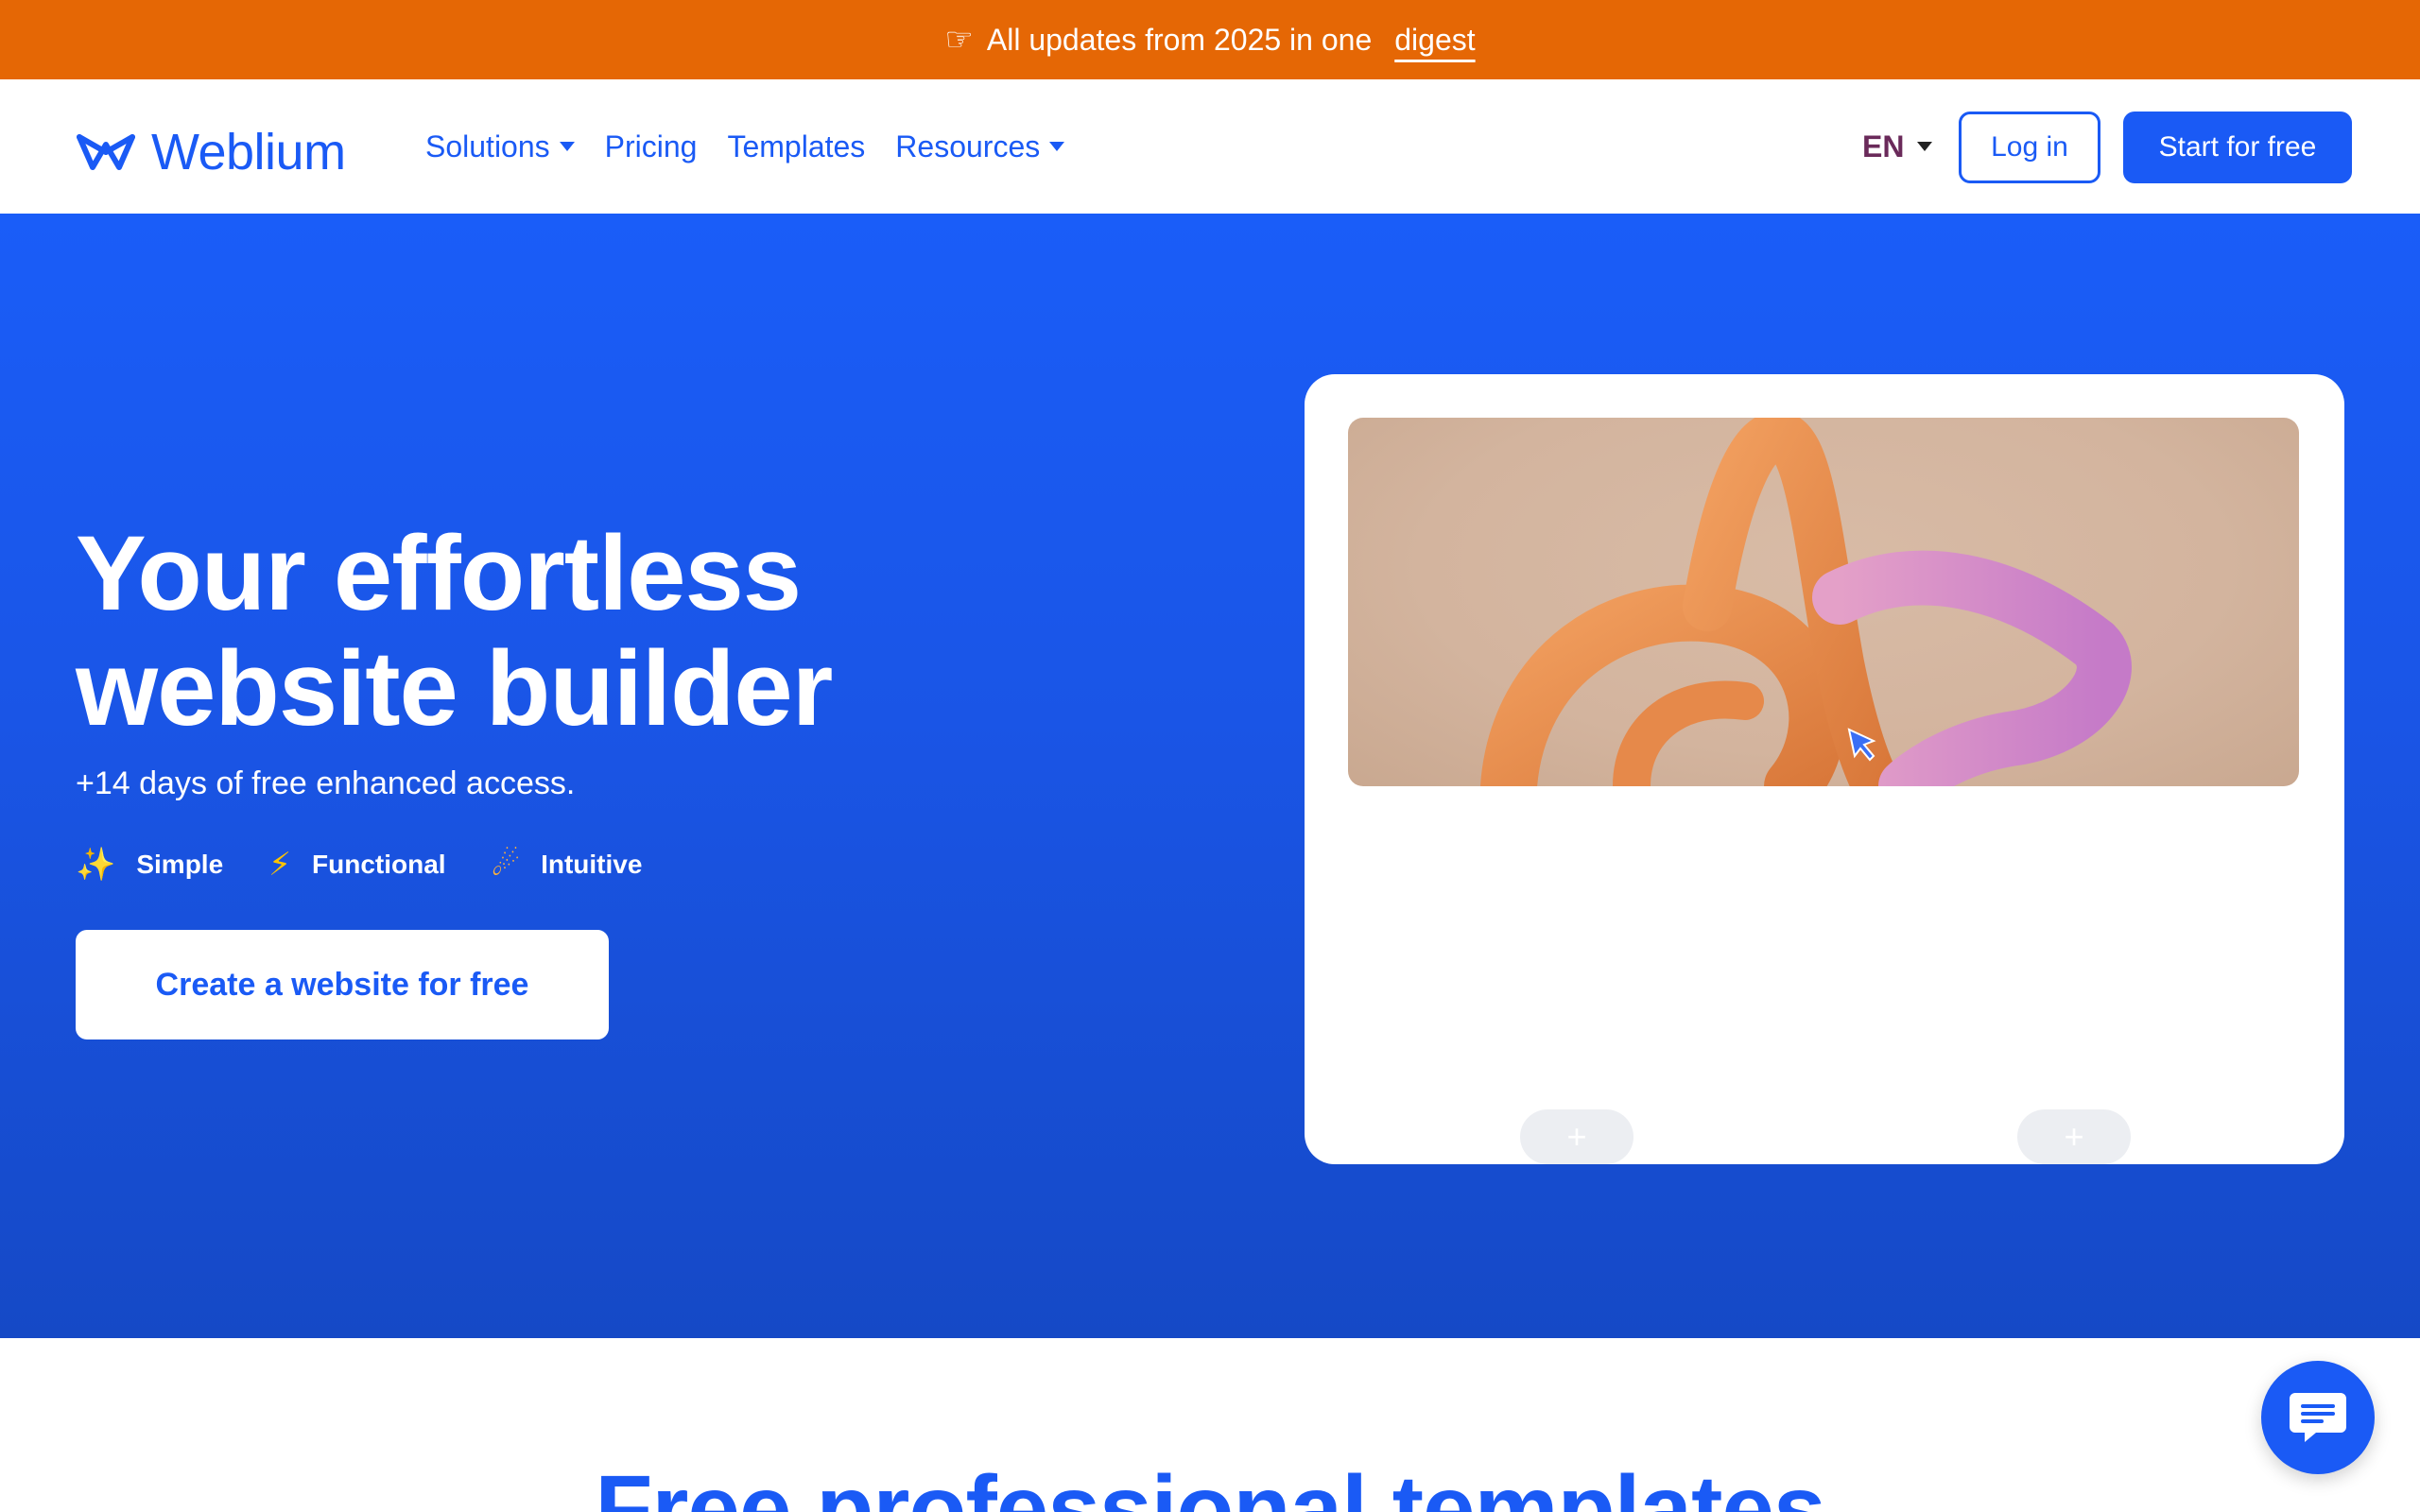  I want to click on feature-functional: ⚡ Functional, so click(357, 865).